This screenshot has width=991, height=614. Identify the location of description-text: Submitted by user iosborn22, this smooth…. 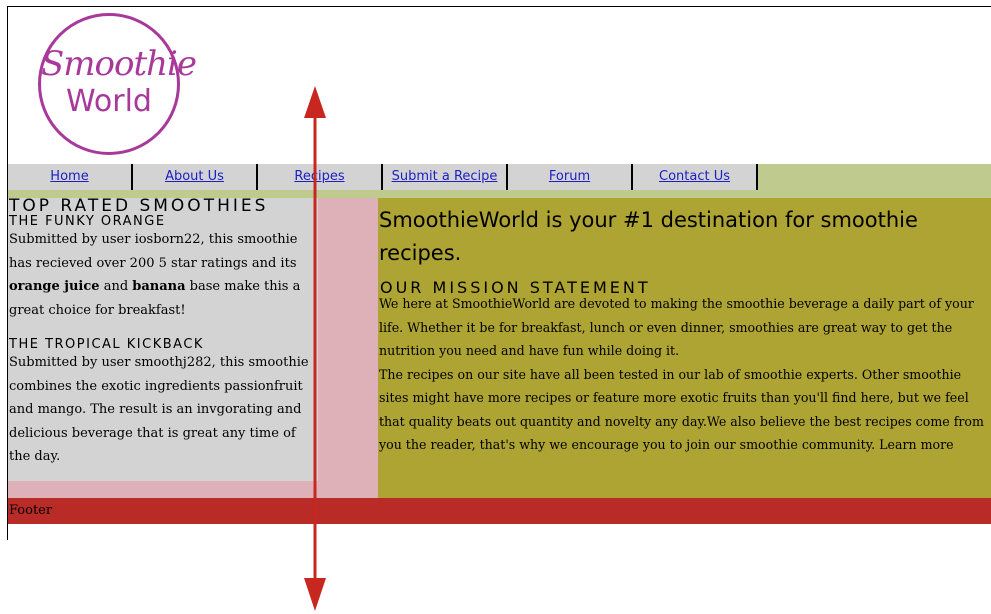
(153, 251).